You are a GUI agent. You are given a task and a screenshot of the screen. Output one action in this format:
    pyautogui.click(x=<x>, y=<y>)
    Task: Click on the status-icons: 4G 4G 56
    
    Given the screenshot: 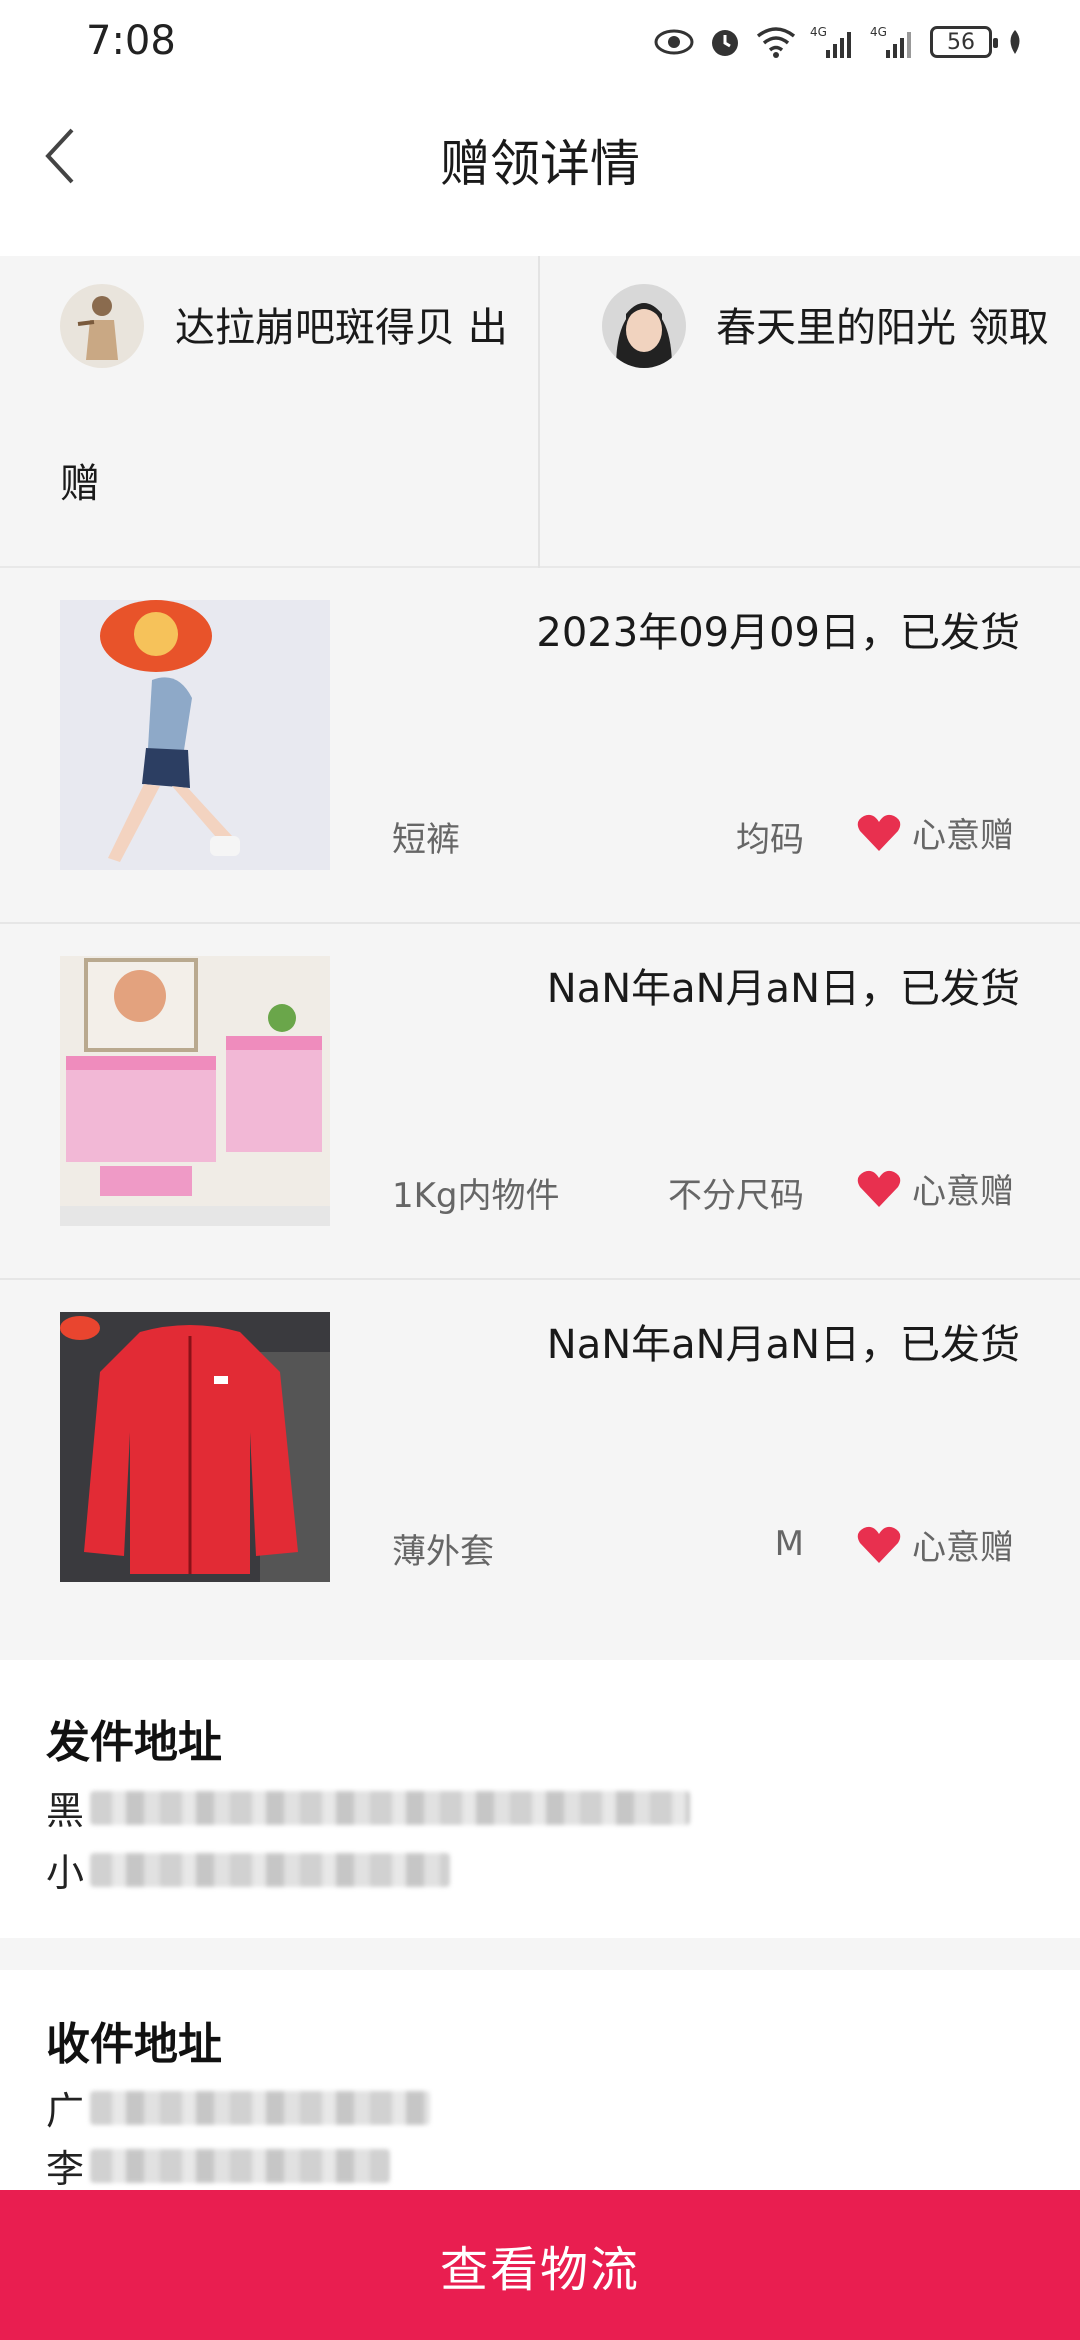 What is the action you would take?
    pyautogui.click(x=839, y=42)
    